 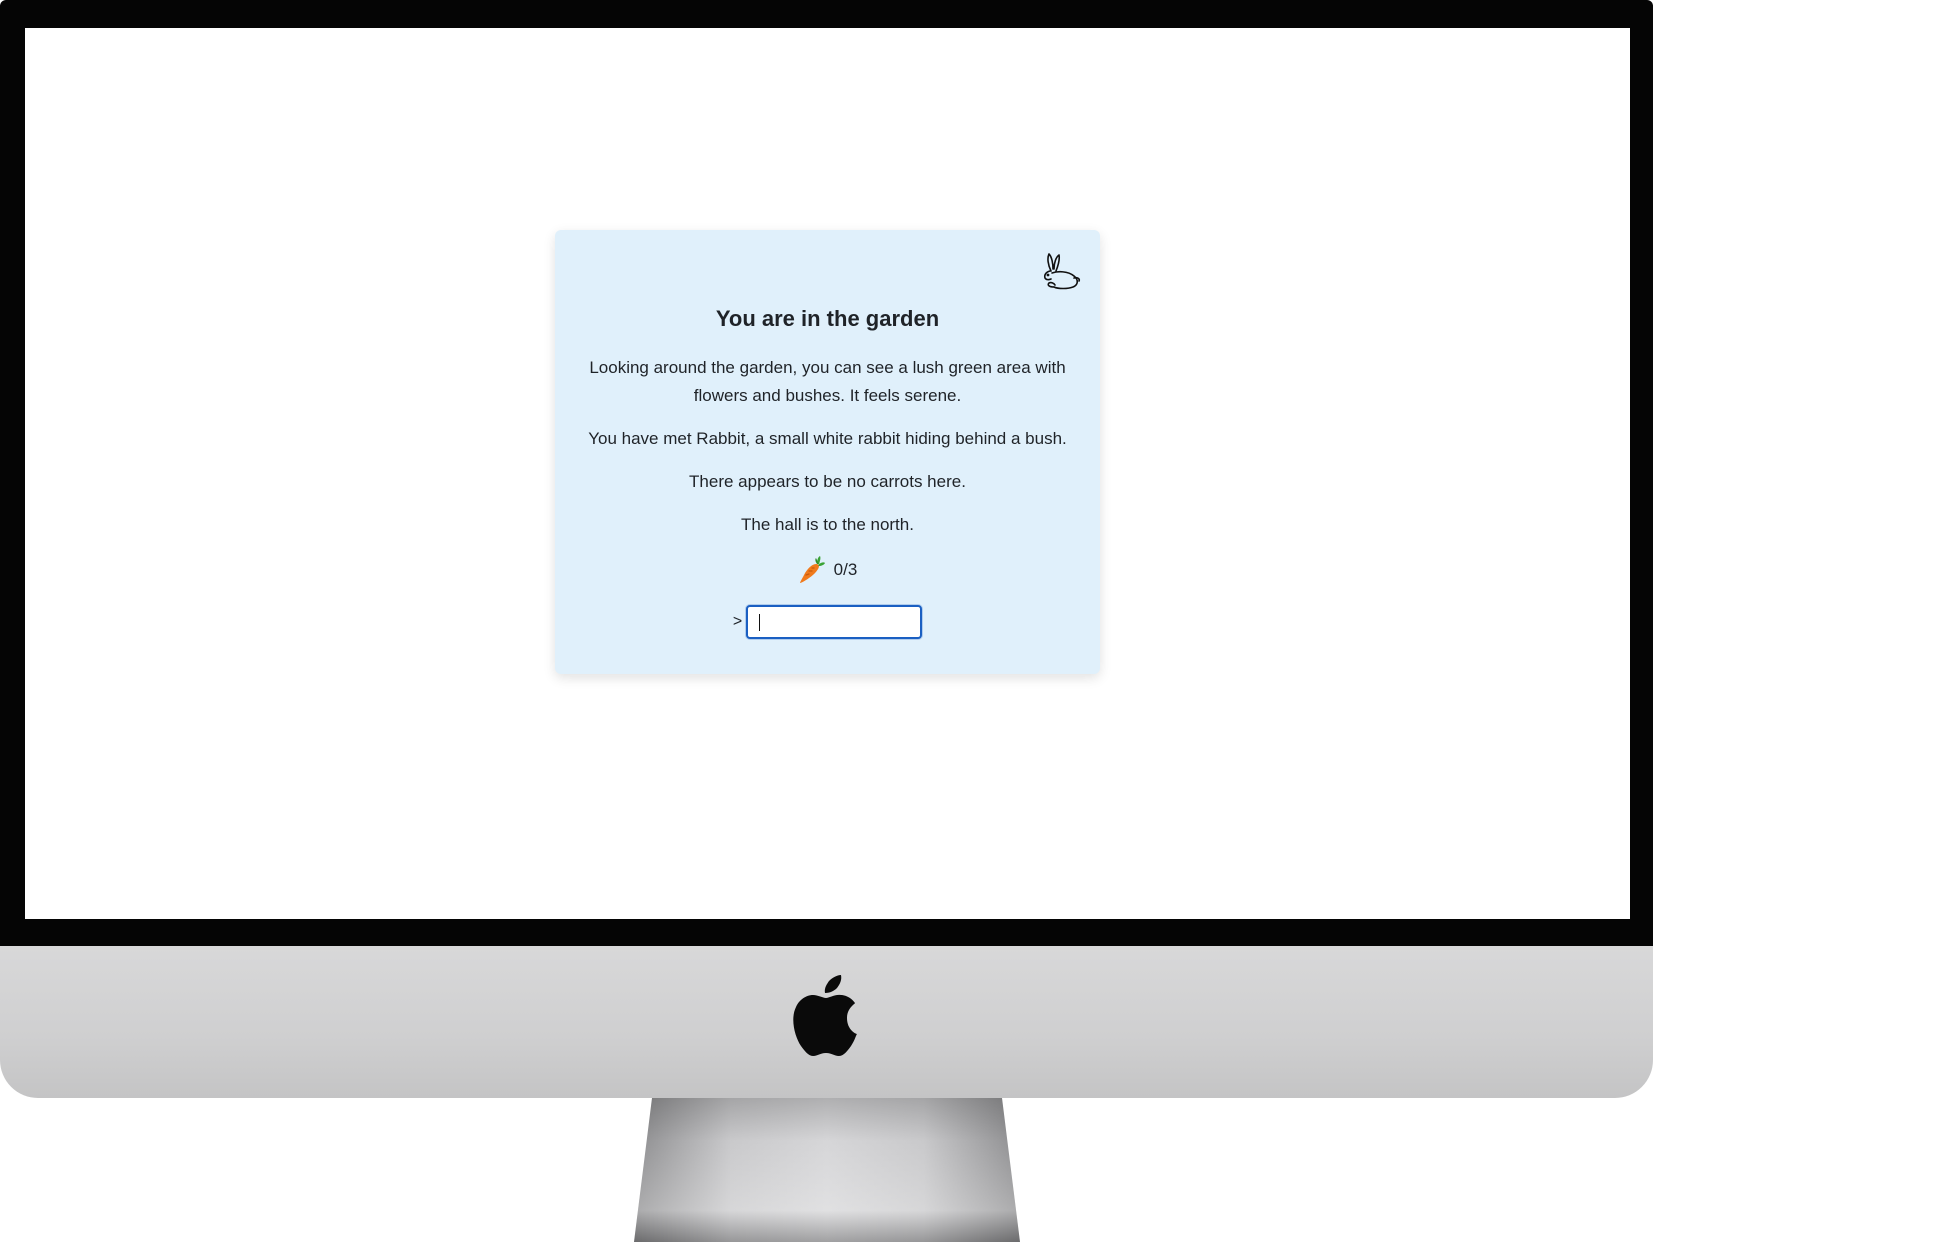 I want to click on exits-description: The hall is to the north., so click(x=827, y=524).